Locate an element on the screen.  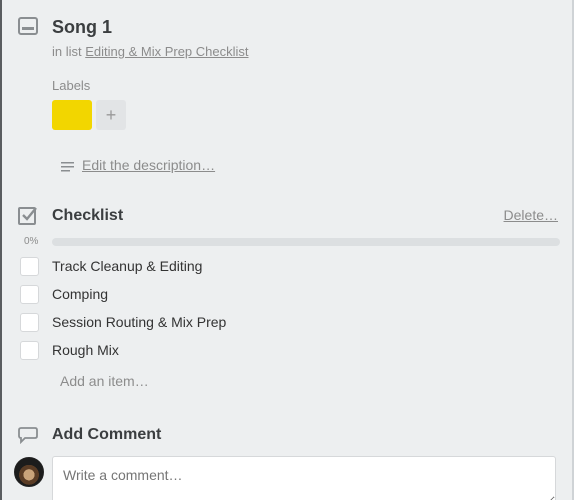
speech-bubble-icon is located at coordinates (28, 437).